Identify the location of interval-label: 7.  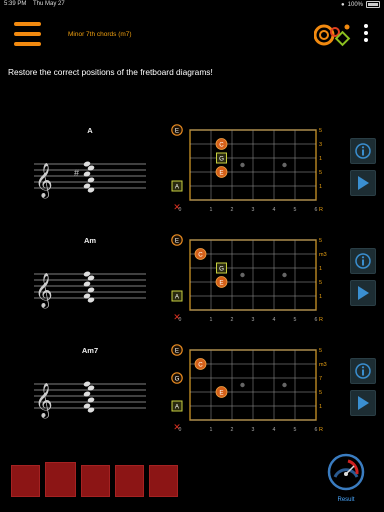
(320, 379).